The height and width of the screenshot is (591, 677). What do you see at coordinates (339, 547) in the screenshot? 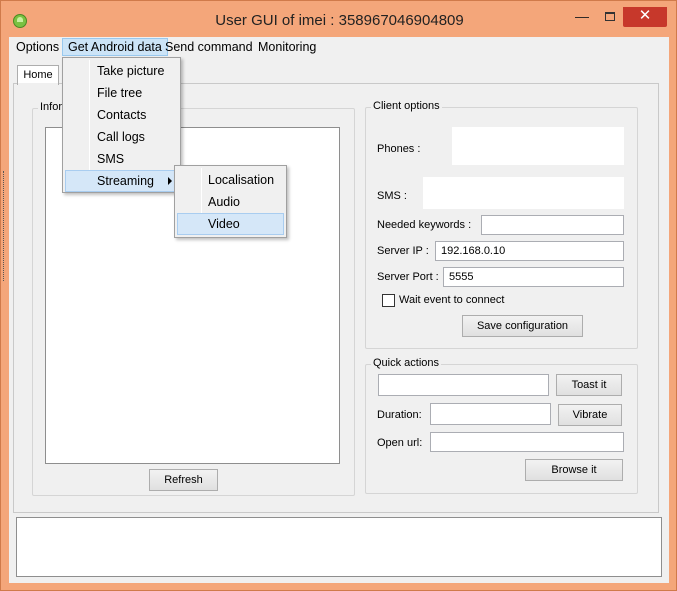
I see `log-output` at bounding box center [339, 547].